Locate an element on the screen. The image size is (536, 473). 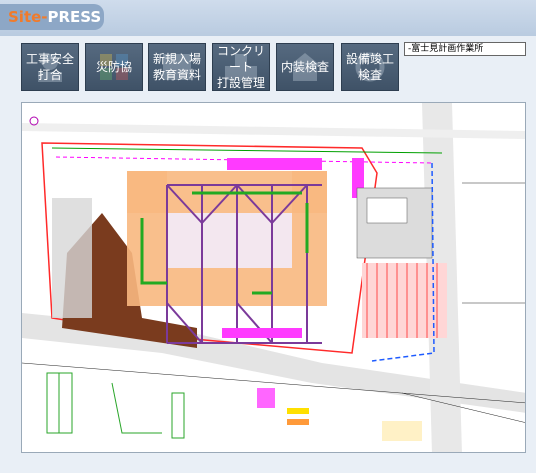
logo-accent-text: PRESS is located at coordinates (74, 17).